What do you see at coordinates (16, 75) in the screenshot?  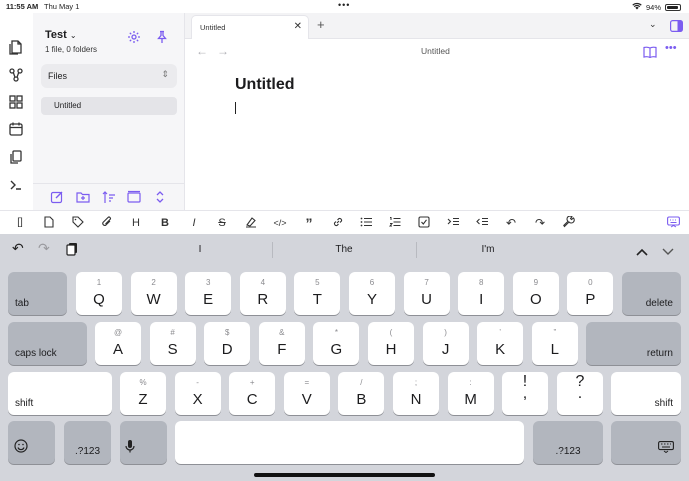 I see `graph-view-icon` at bounding box center [16, 75].